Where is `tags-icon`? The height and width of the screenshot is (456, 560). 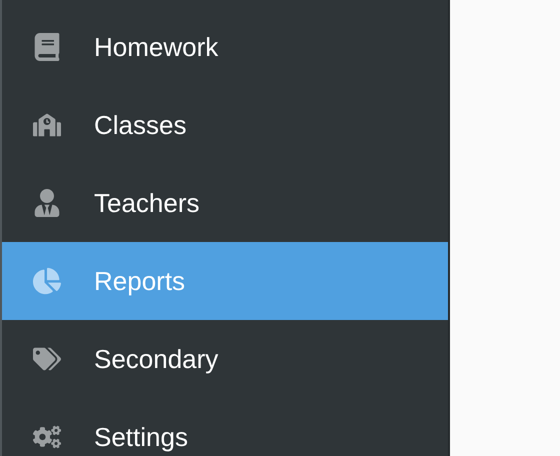 tags-icon is located at coordinates (47, 359).